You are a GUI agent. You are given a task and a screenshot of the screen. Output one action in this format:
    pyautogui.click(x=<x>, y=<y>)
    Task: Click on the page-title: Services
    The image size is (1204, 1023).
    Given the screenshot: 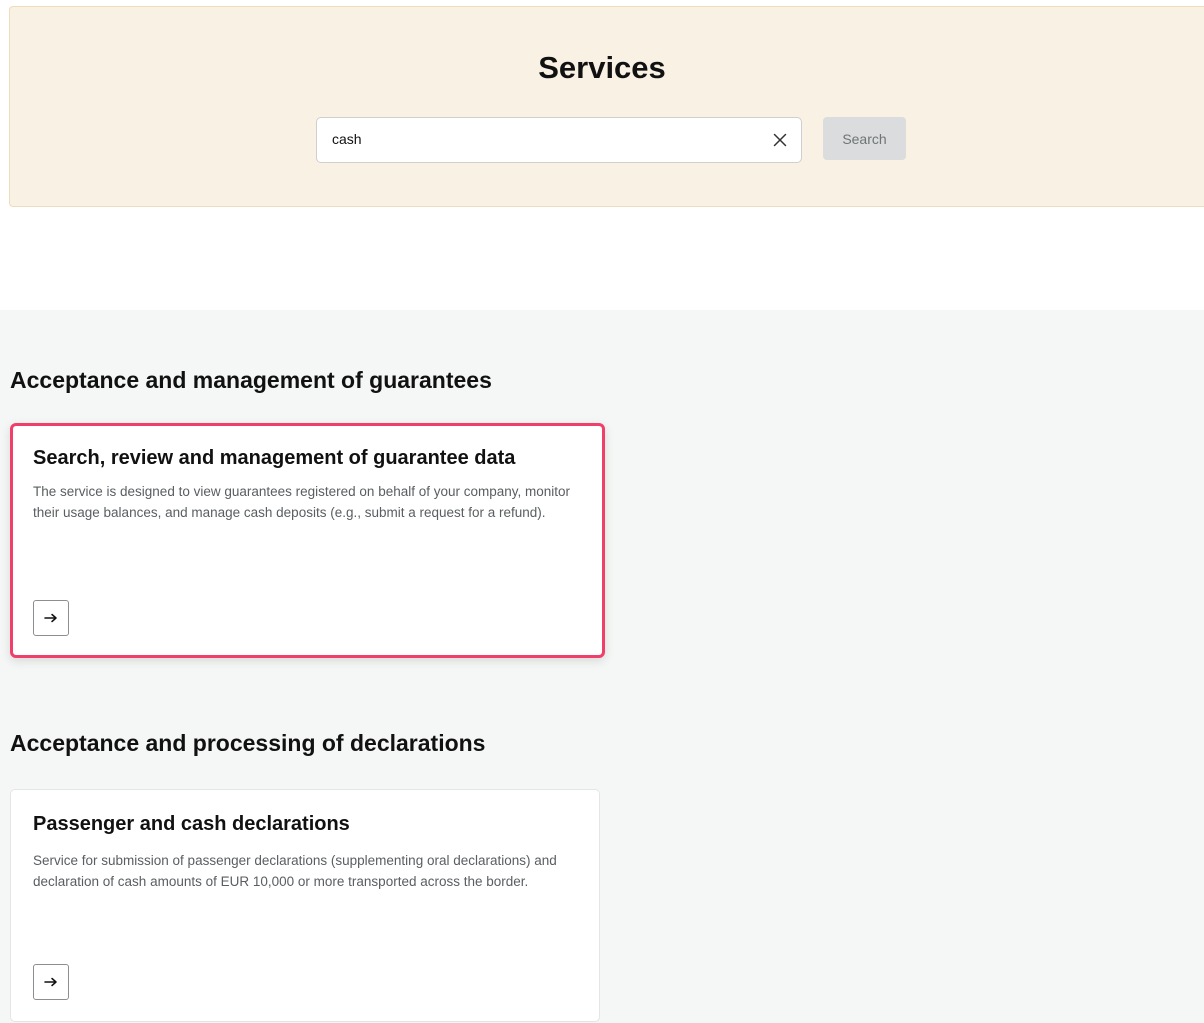 What is the action you would take?
    pyautogui.click(x=602, y=67)
    